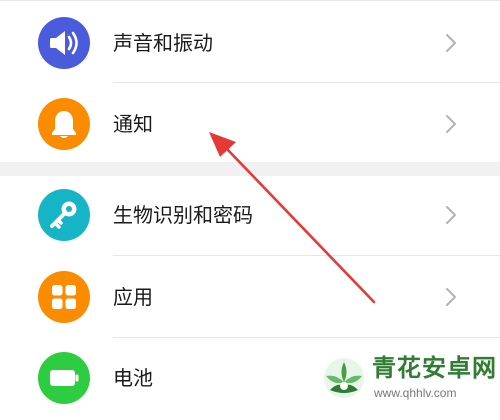 This screenshot has width=500, height=420. What do you see at coordinates (183, 215) in the screenshot?
I see `settings-item-label: 生物识别和密码` at bounding box center [183, 215].